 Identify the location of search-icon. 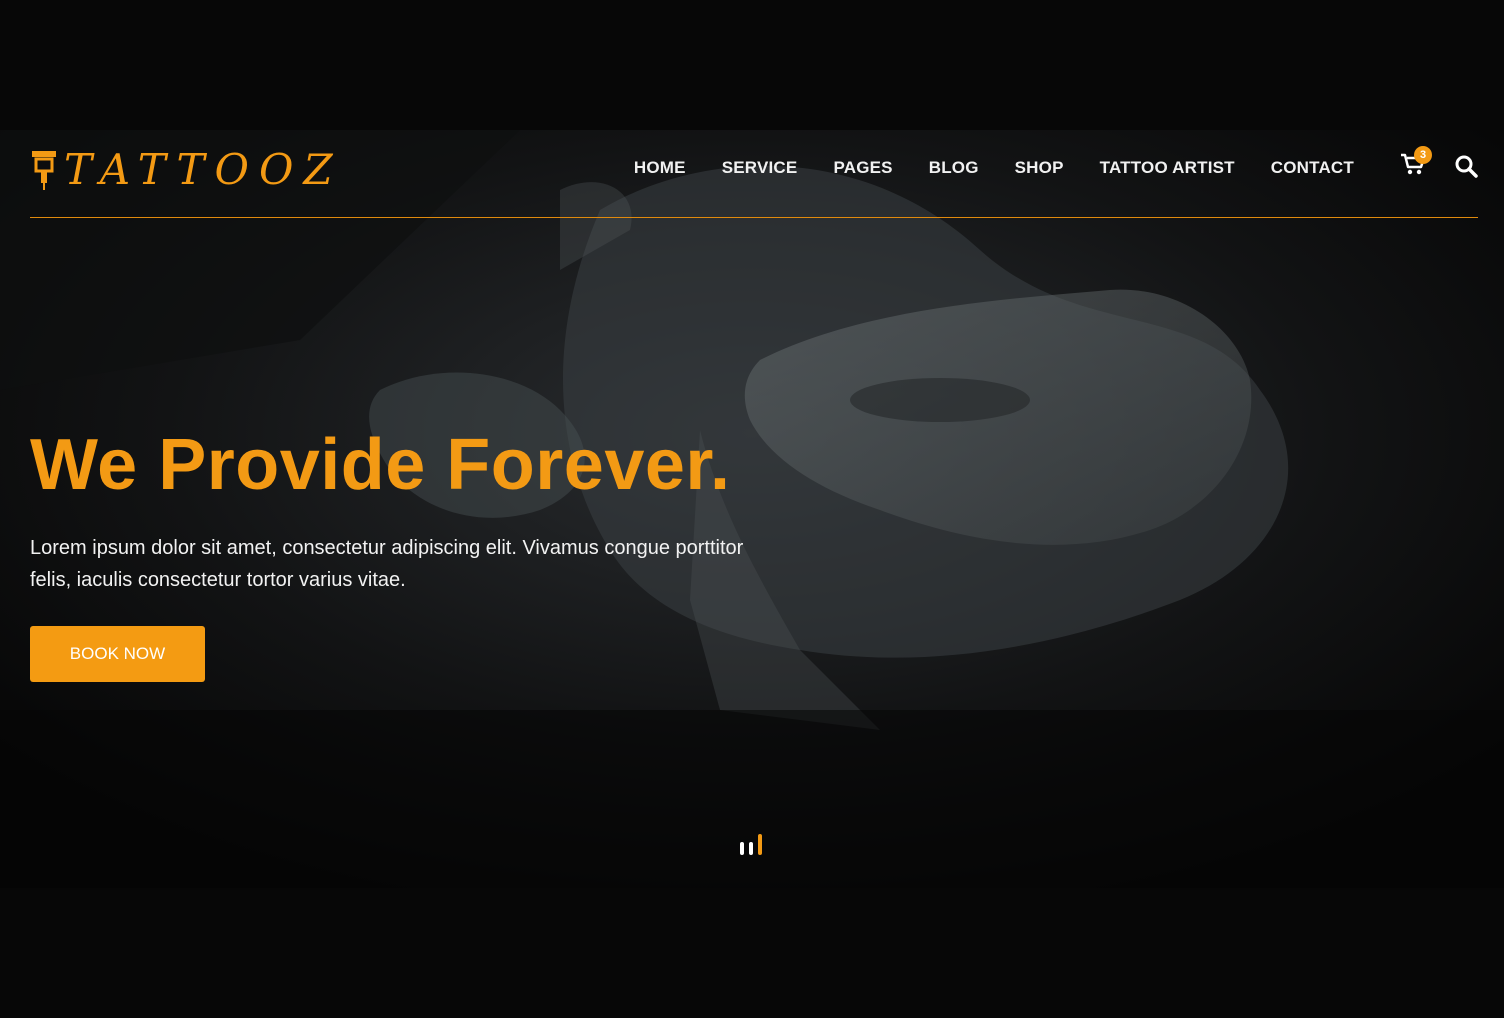
(1466, 166).